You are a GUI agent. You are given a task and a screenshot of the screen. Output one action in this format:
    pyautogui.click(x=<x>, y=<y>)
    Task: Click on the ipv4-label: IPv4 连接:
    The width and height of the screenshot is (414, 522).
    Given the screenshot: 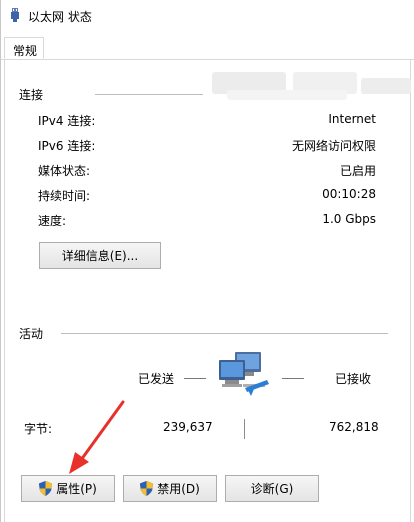 What is the action you would take?
    pyautogui.click(x=67, y=121)
    